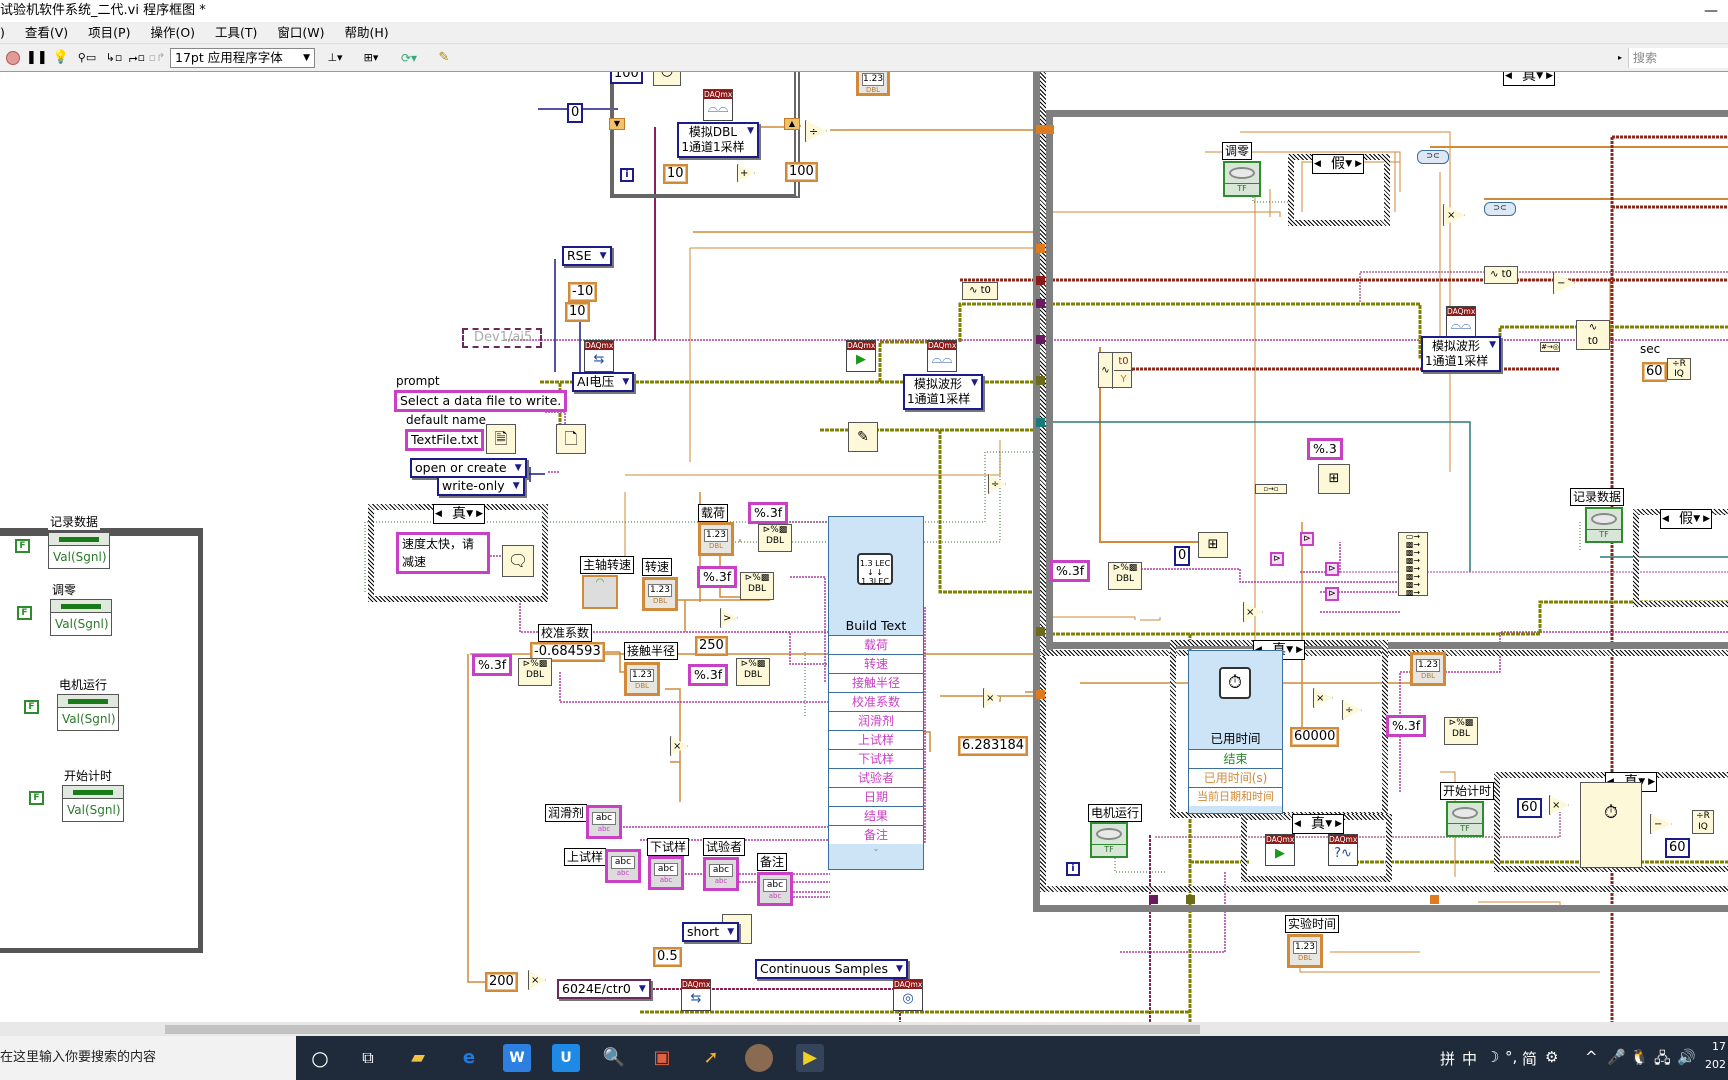 This screenshot has height=1080, width=1728. I want to click on sample-mode-enum: Continuous Samples, so click(831, 969).